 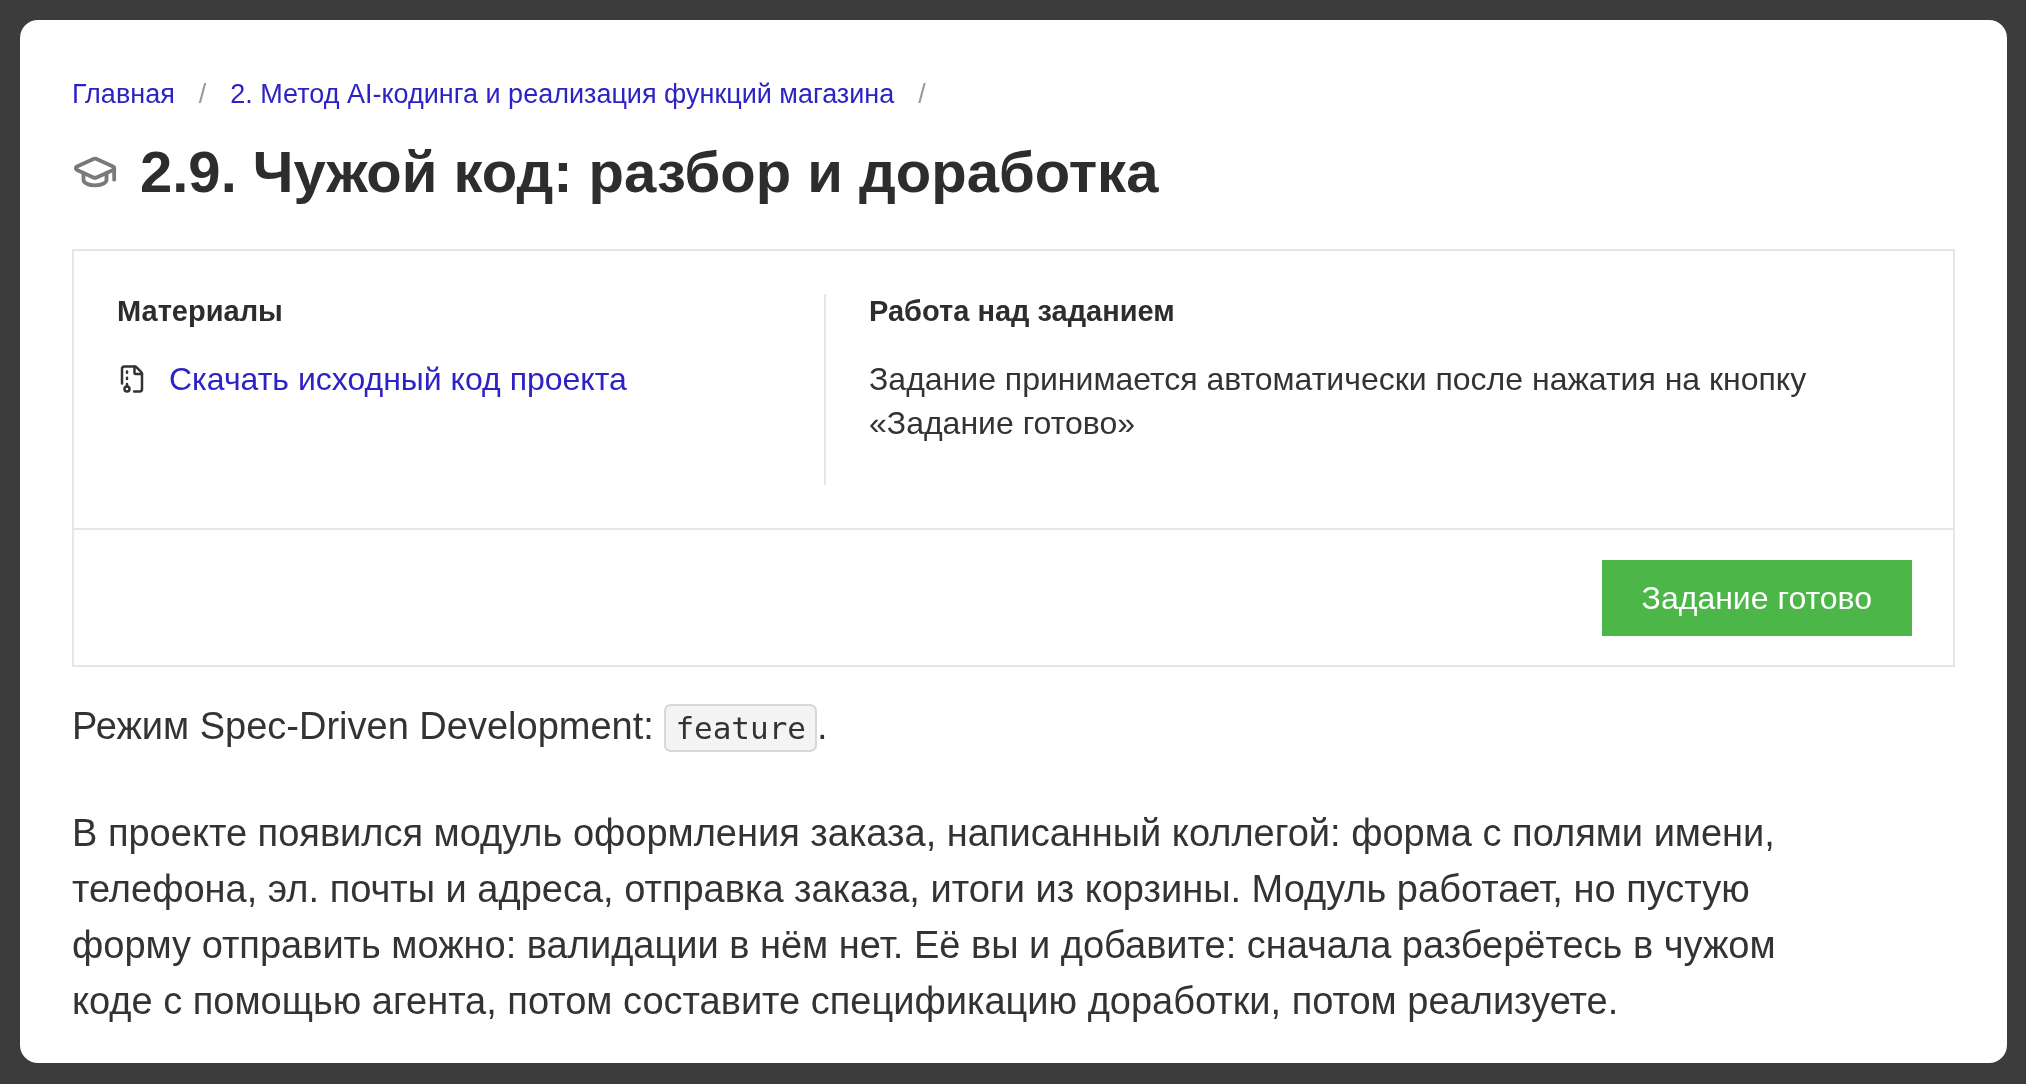 What do you see at coordinates (649, 172) in the screenshot?
I see `page-title: 2.9. Чужой код: разбор и доработка` at bounding box center [649, 172].